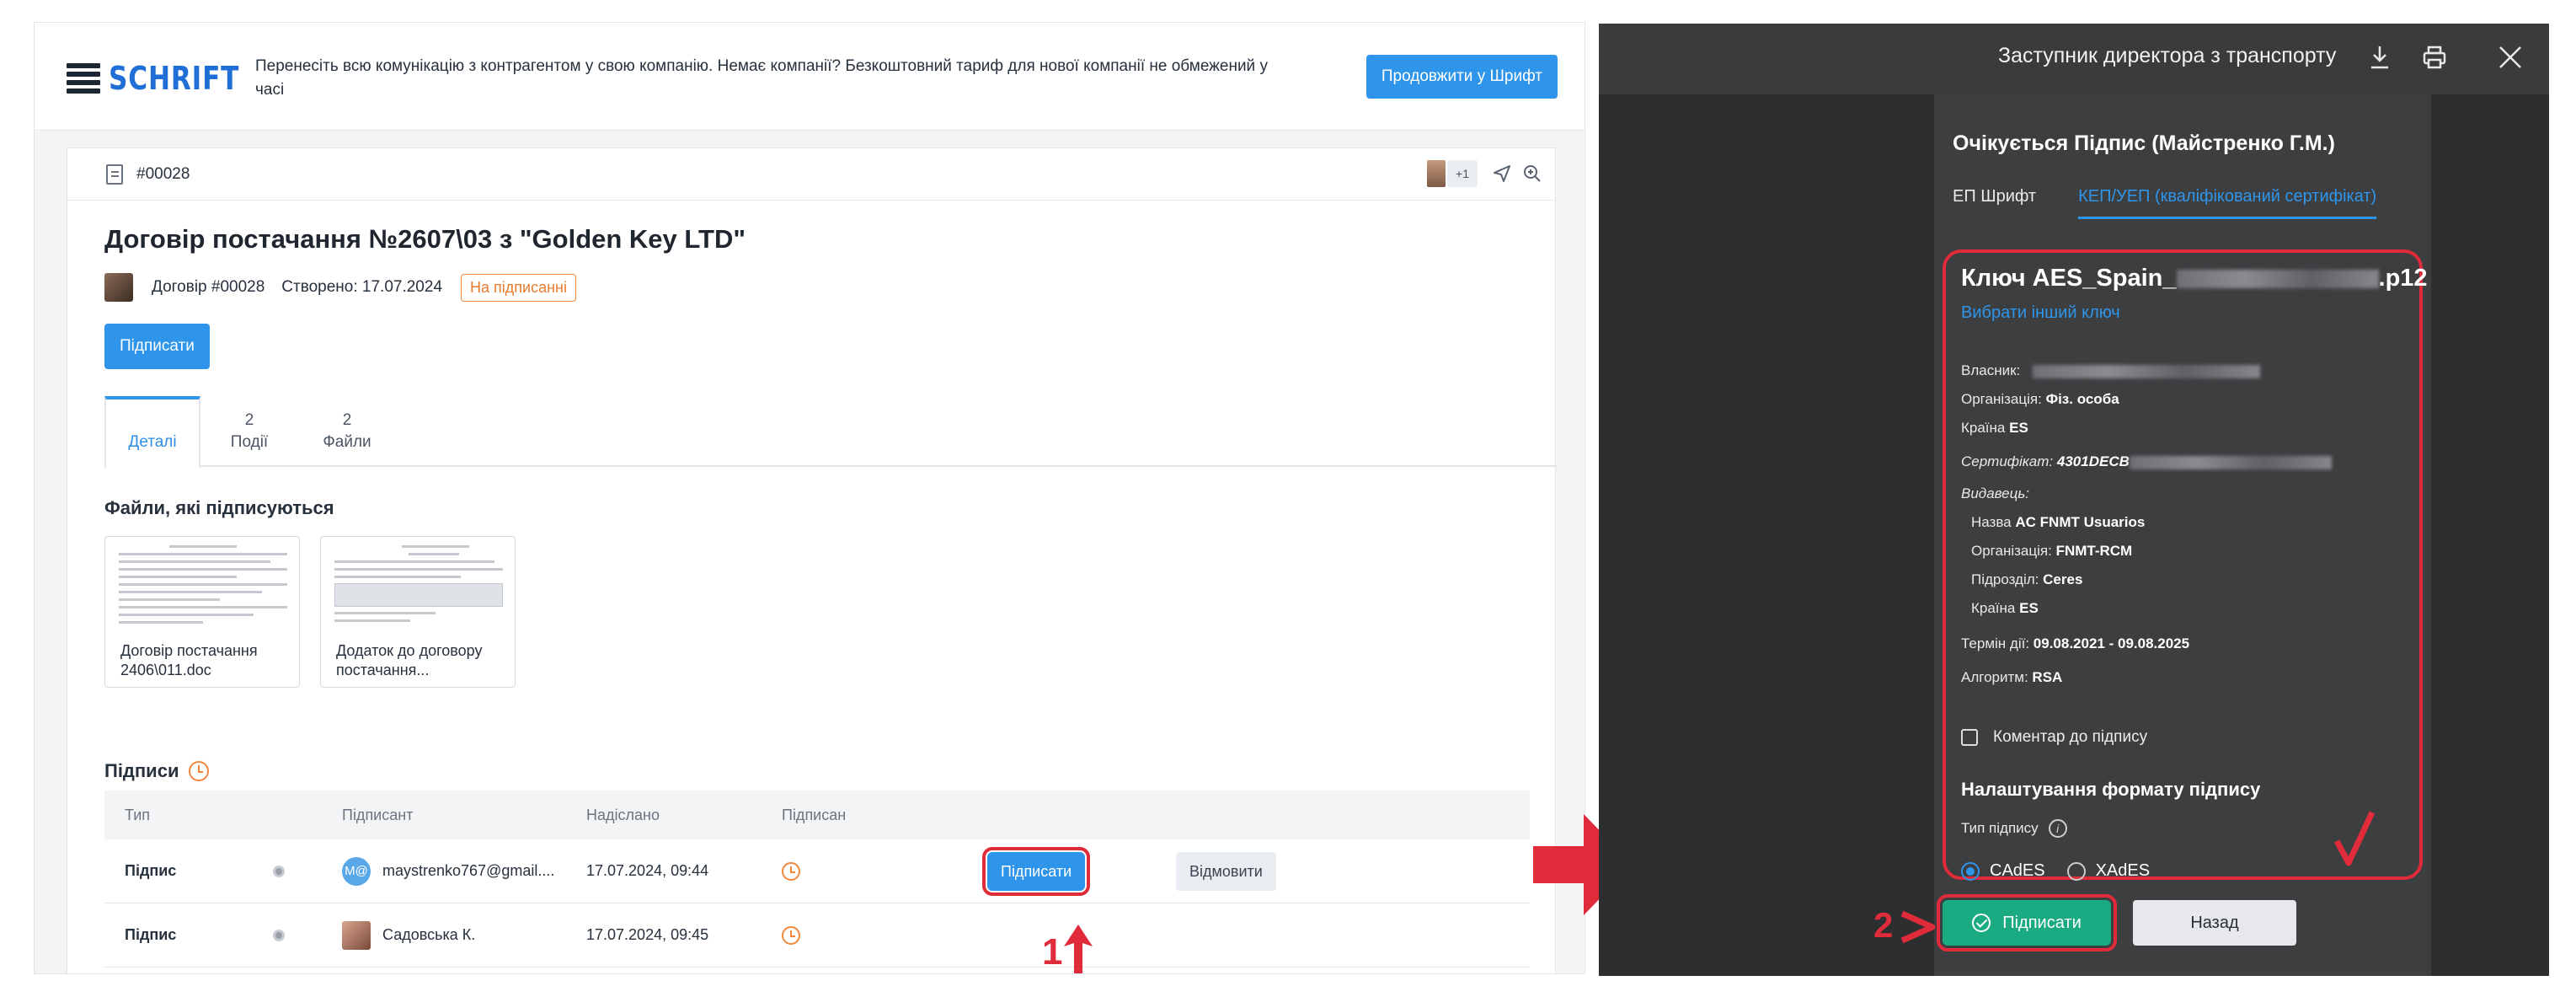  I want to click on confirm-sign-label: Підписати, so click(2042, 922).